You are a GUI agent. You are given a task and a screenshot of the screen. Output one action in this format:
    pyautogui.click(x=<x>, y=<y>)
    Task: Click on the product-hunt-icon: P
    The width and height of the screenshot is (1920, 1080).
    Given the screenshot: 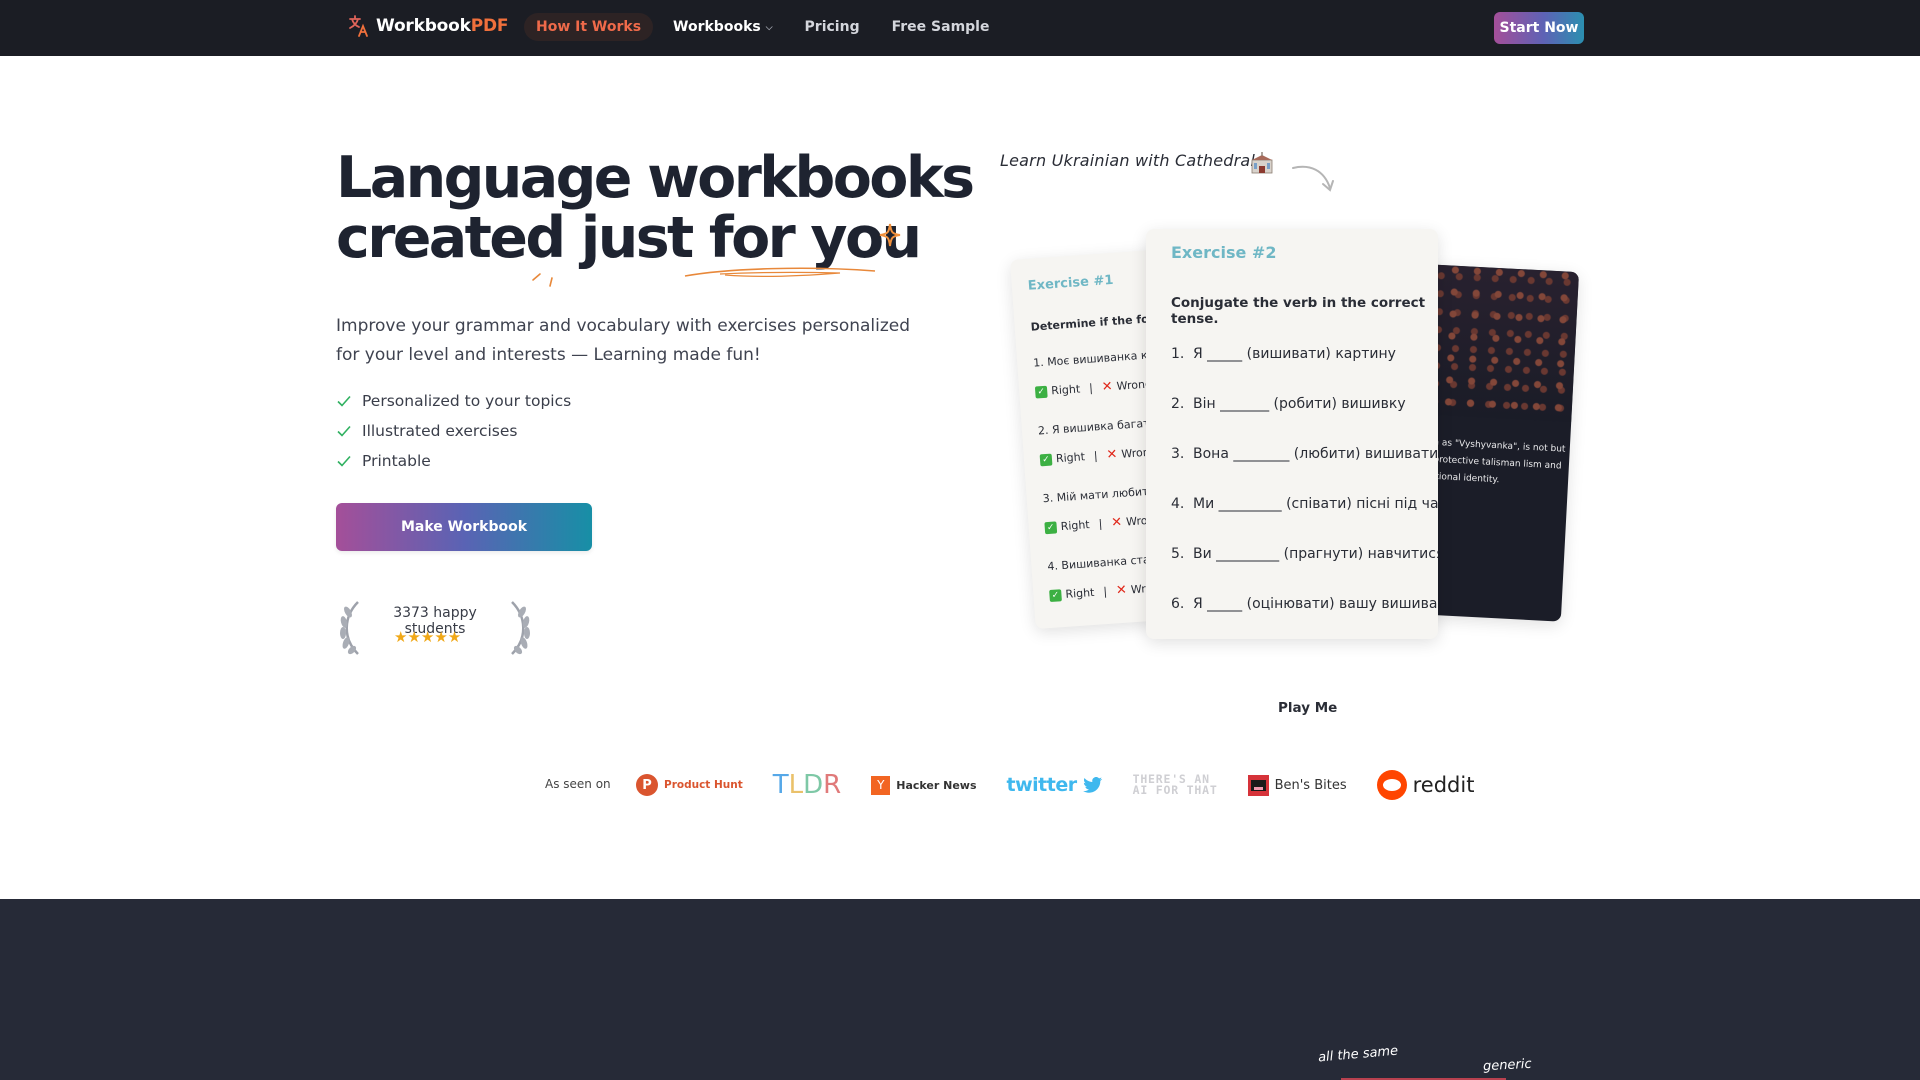 What is the action you would take?
    pyautogui.click(x=647, y=785)
    